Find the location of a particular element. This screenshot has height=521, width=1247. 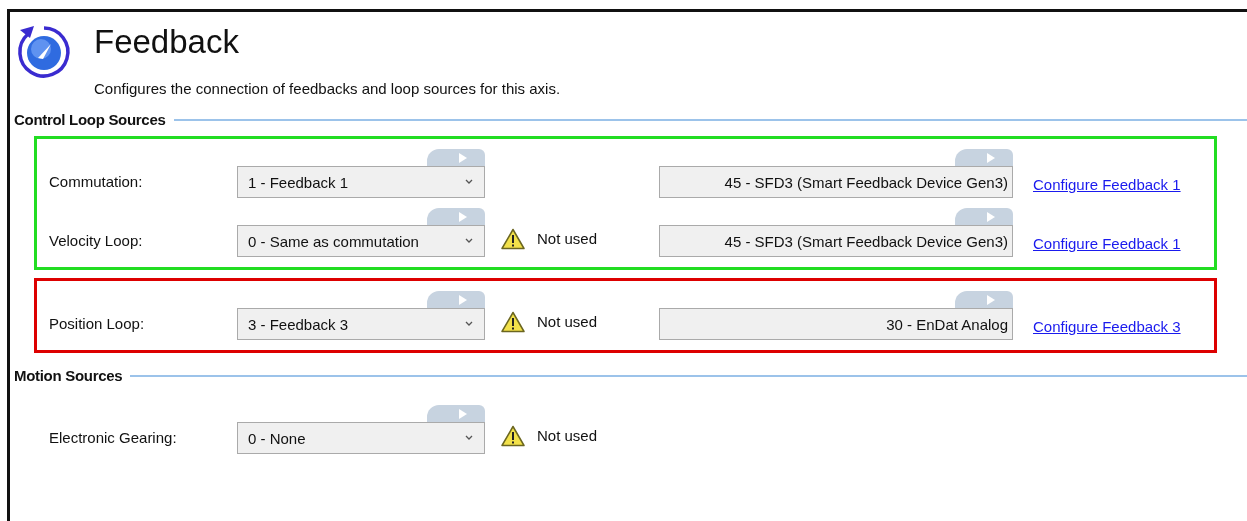

field-label: Commutation: is located at coordinates (96, 182).